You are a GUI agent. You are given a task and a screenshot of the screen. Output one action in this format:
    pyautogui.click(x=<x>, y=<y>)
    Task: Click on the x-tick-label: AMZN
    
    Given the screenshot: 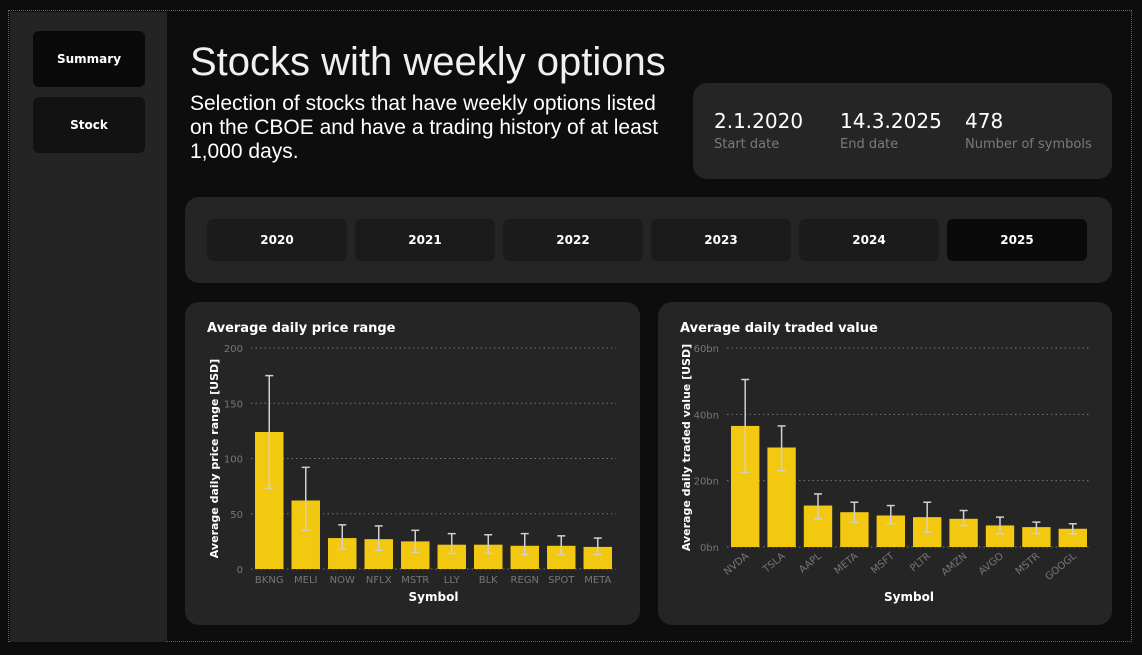 What is the action you would take?
    pyautogui.click(x=955, y=565)
    